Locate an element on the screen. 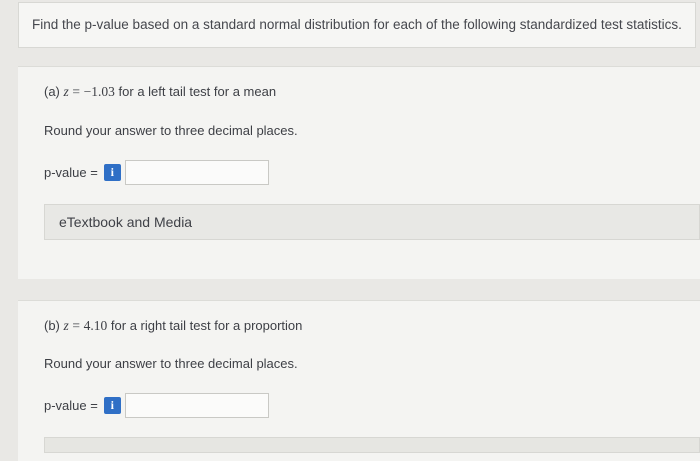 The width and height of the screenshot is (700, 461). part-b-label: (b) is located at coordinates (52, 325).